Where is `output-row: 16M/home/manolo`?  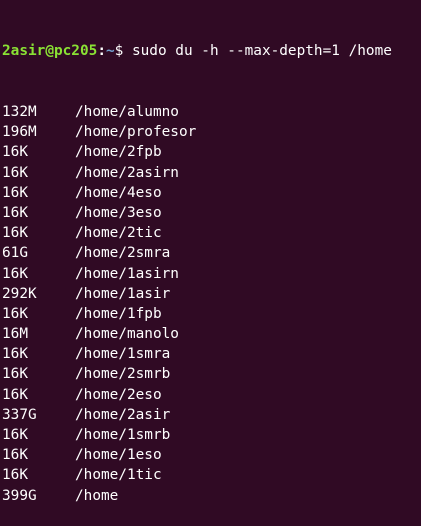
output-row: 16M/home/manolo is located at coordinates (211, 334).